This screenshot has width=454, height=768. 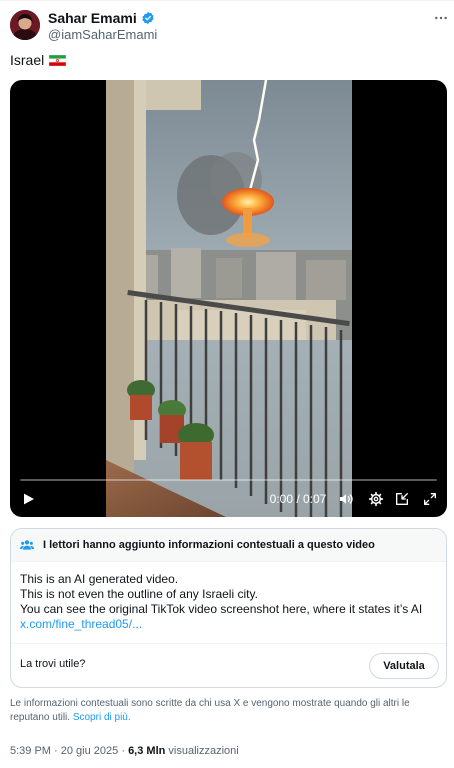 I want to click on picture-in-picture-button, so click(x=402, y=499).